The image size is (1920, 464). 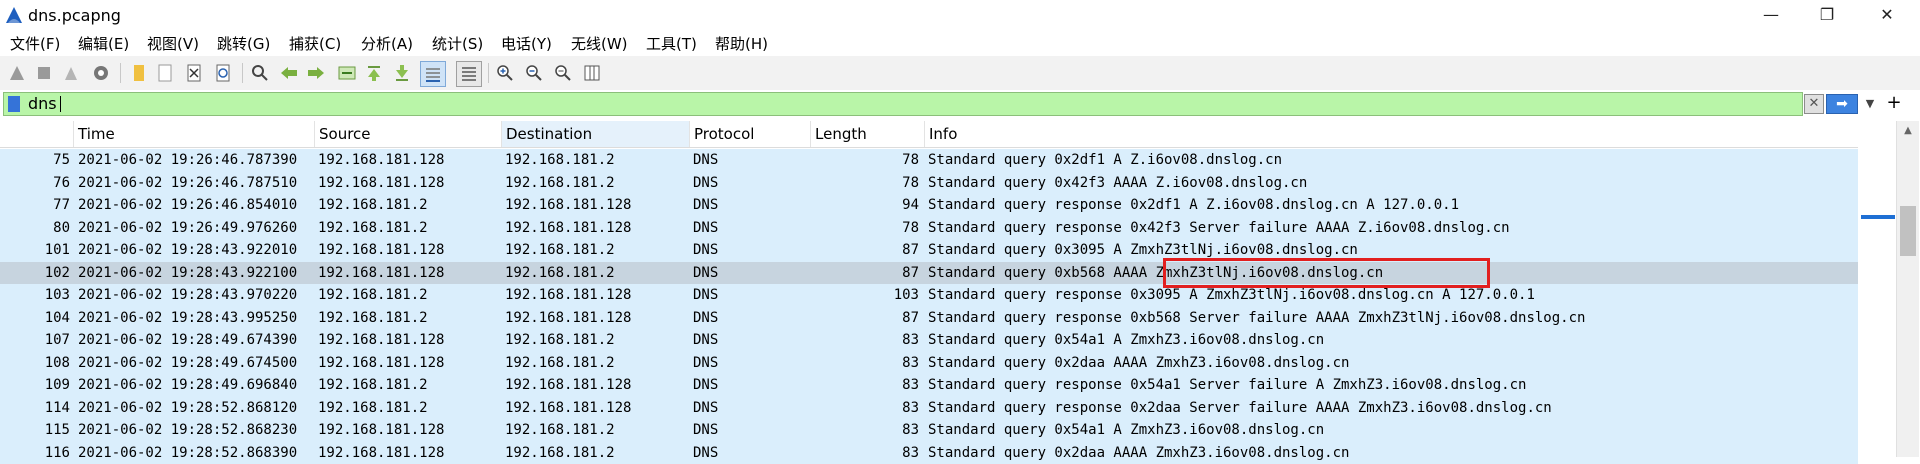 What do you see at coordinates (1894, 103) in the screenshot?
I see `add-filter-button-icon: +` at bounding box center [1894, 103].